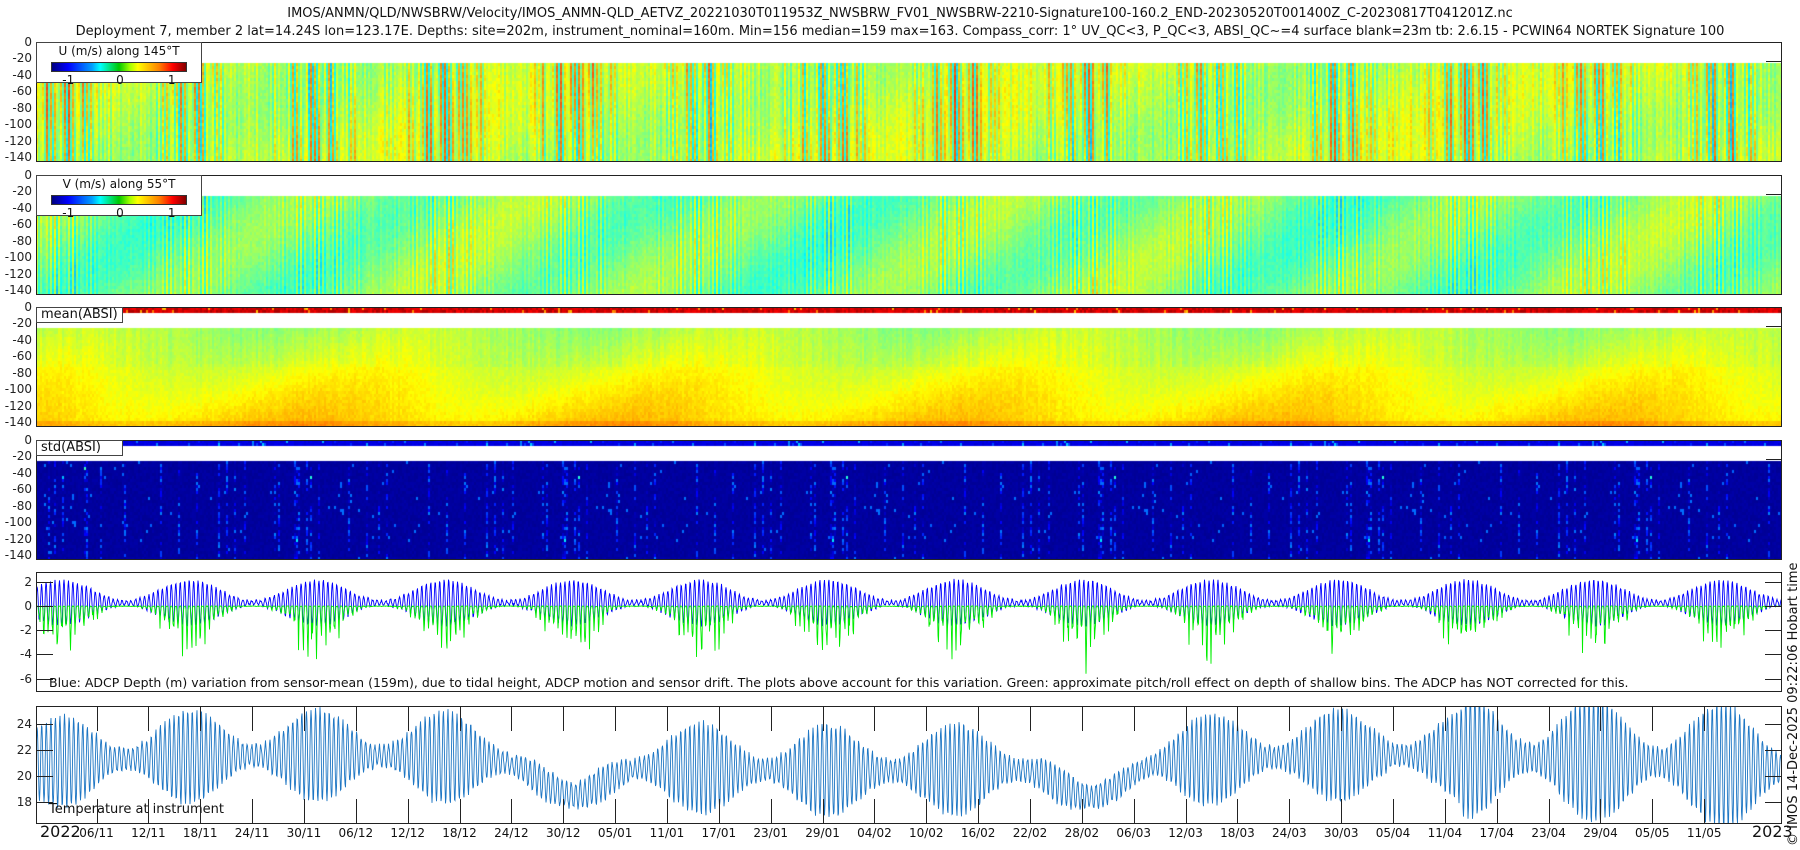  What do you see at coordinates (26, 678) in the screenshot?
I see `y-tick-label: -6` at bounding box center [26, 678].